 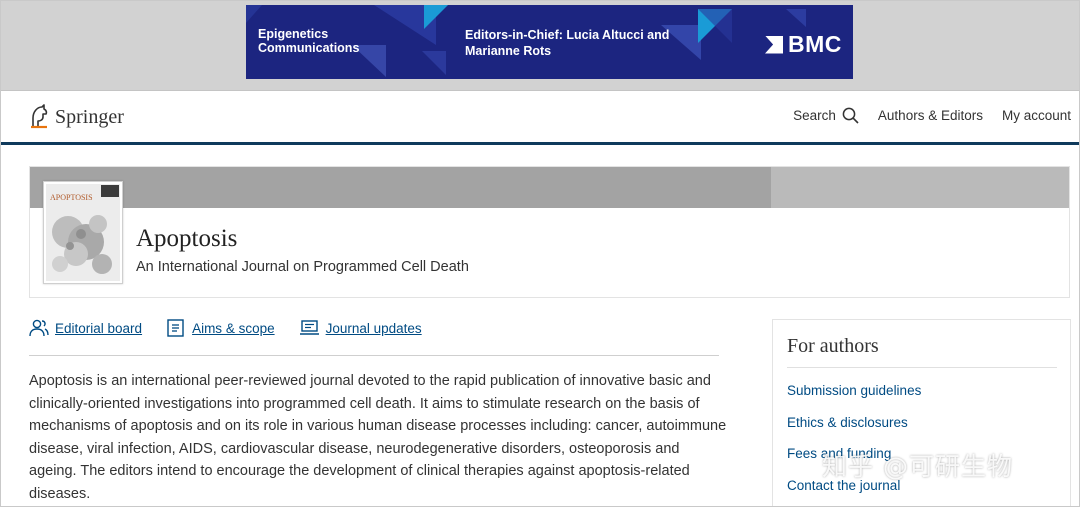 I want to click on watermark: 知乎 @可研生物, so click(x=917, y=466).